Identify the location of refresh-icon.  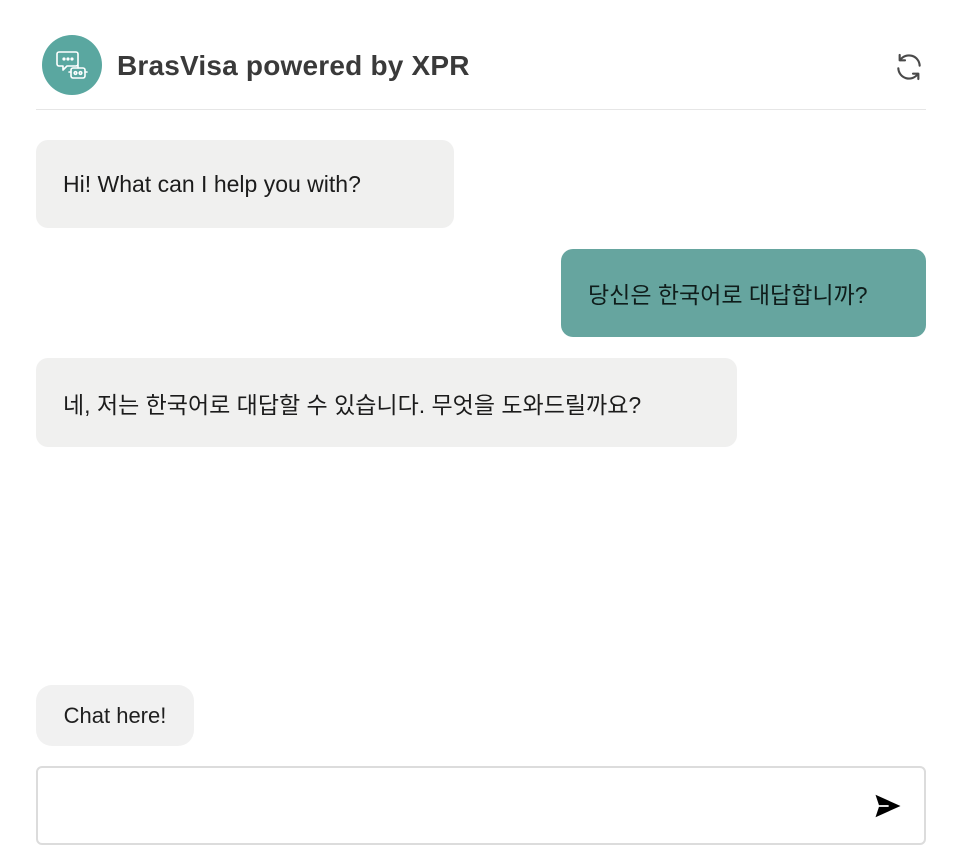
(909, 67).